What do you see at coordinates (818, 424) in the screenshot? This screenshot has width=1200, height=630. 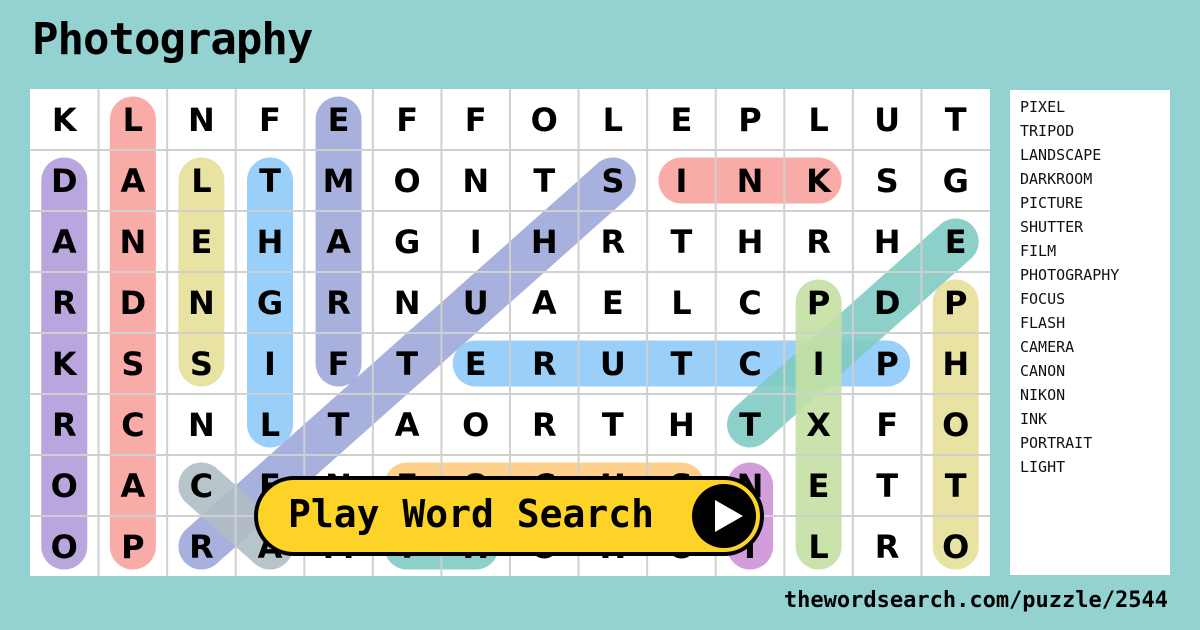 I see `grid-cell: X` at bounding box center [818, 424].